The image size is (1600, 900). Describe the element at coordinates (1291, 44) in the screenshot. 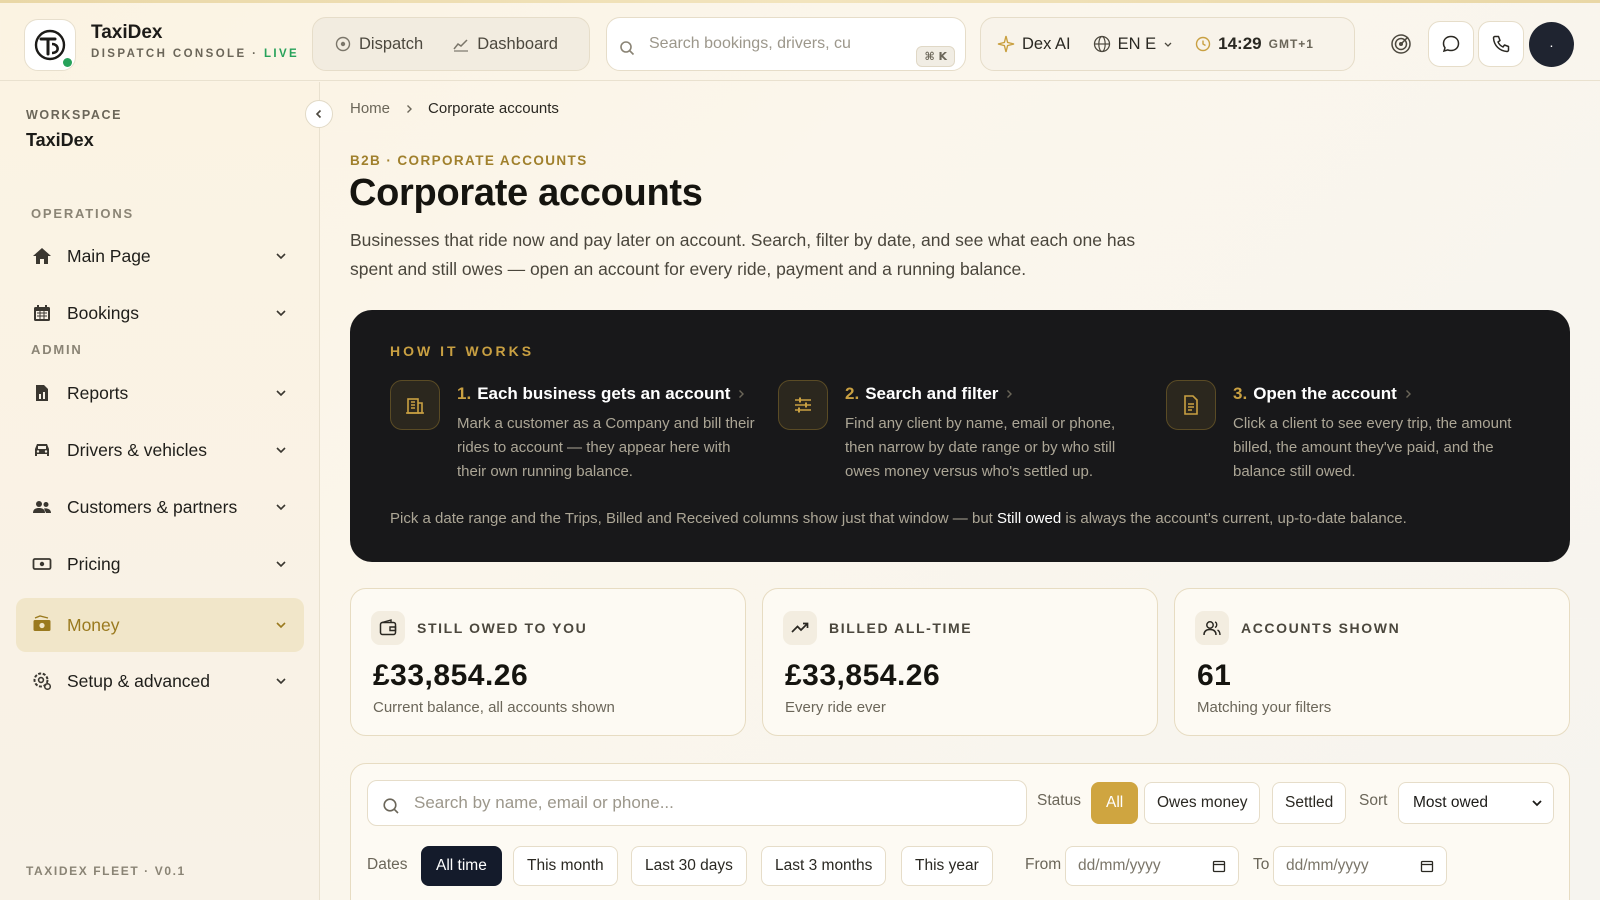

I see `clock-timezone: GMT+1` at that location.